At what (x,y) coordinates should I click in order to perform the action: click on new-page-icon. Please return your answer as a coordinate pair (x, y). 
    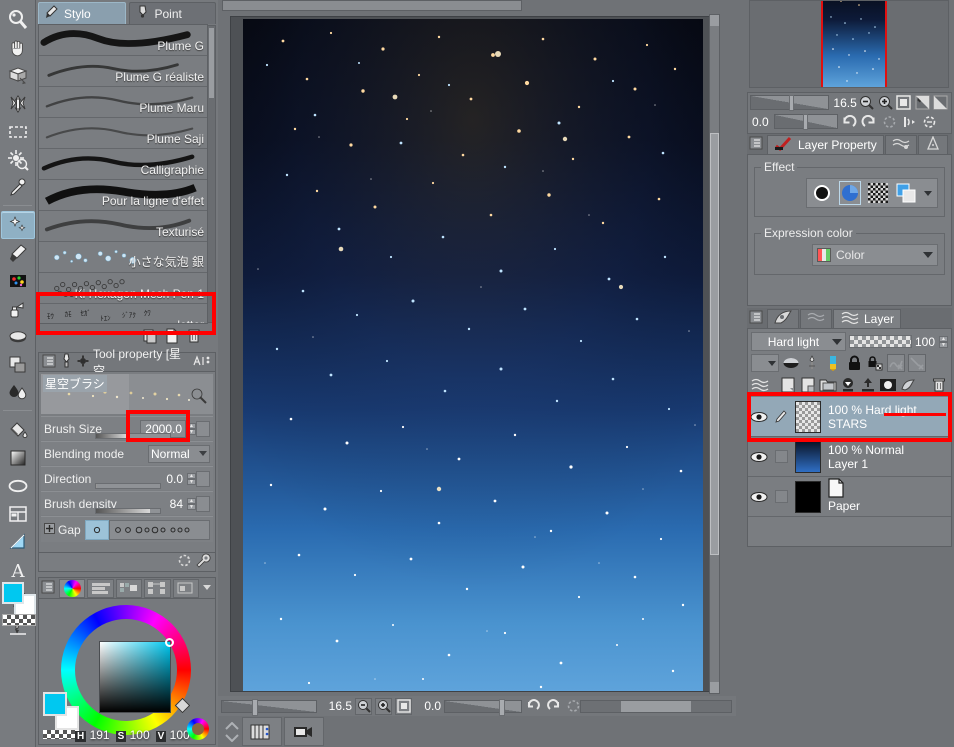
    Looking at the image, I should click on (172, 337).